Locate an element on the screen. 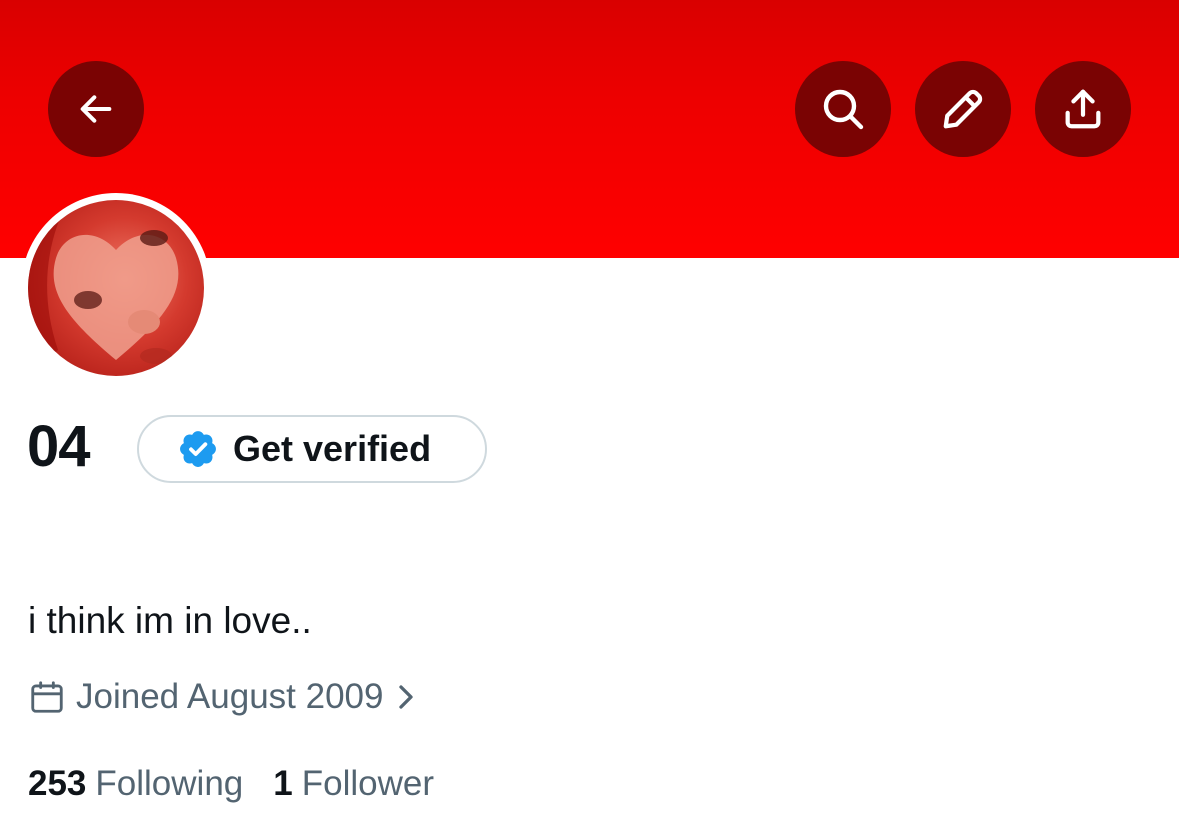 The width and height of the screenshot is (1179, 814). avatar is located at coordinates (116, 288).